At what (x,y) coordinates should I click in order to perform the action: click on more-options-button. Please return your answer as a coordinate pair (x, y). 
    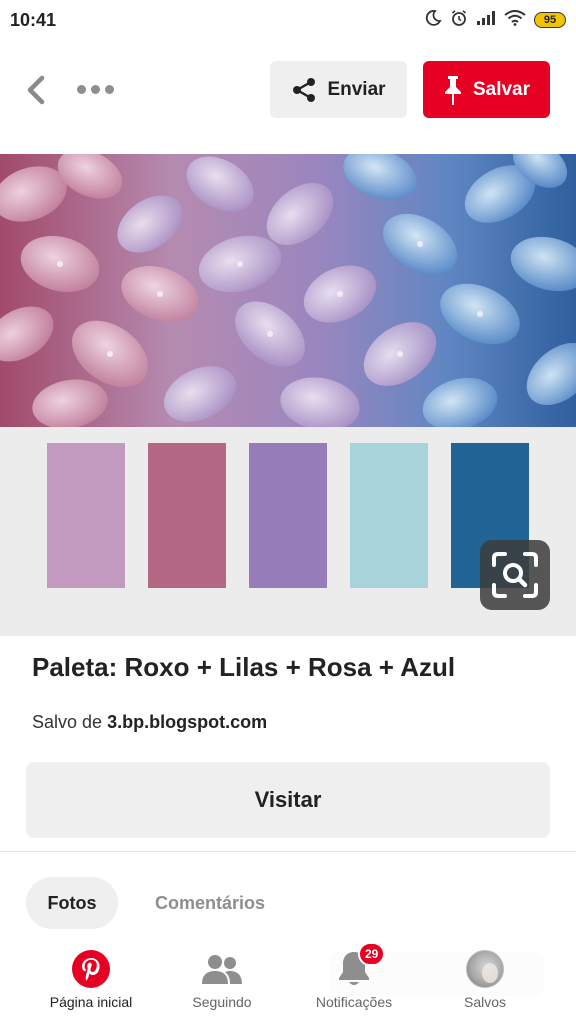
    Looking at the image, I should click on (95, 89).